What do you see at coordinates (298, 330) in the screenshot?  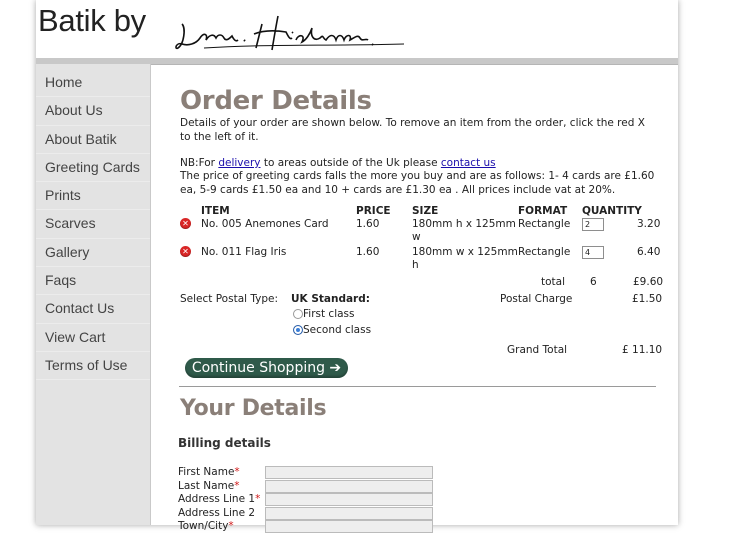 I see `second-class-radio` at bounding box center [298, 330].